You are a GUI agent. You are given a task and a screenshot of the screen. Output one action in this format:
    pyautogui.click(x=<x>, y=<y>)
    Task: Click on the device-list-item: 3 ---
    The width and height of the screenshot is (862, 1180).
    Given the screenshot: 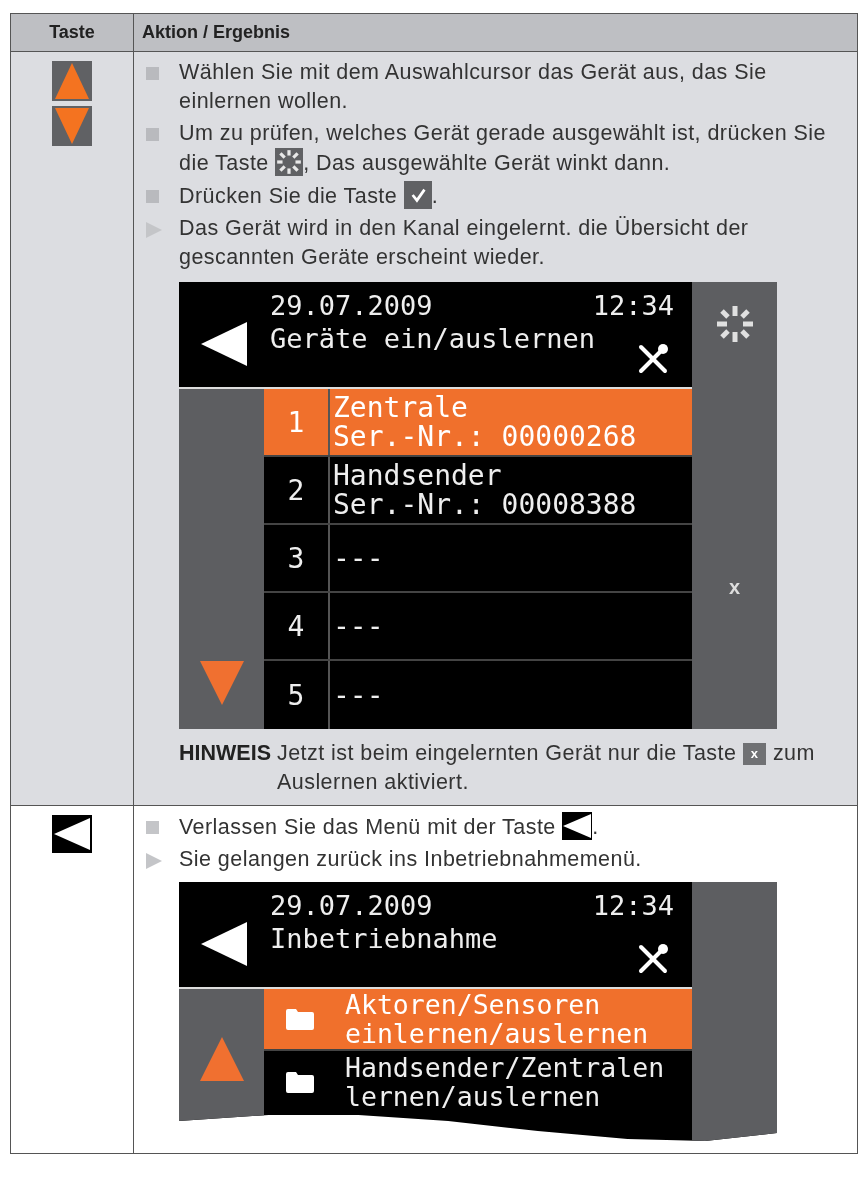 What is the action you would take?
    pyautogui.click(x=478, y=559)
    